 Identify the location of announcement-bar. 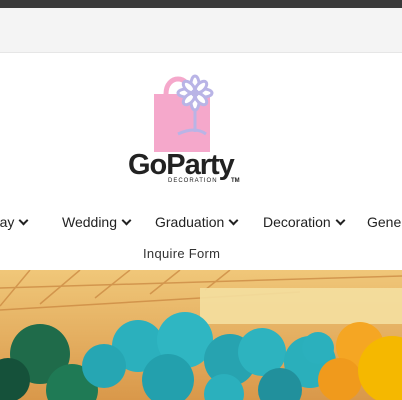
(201, 30).